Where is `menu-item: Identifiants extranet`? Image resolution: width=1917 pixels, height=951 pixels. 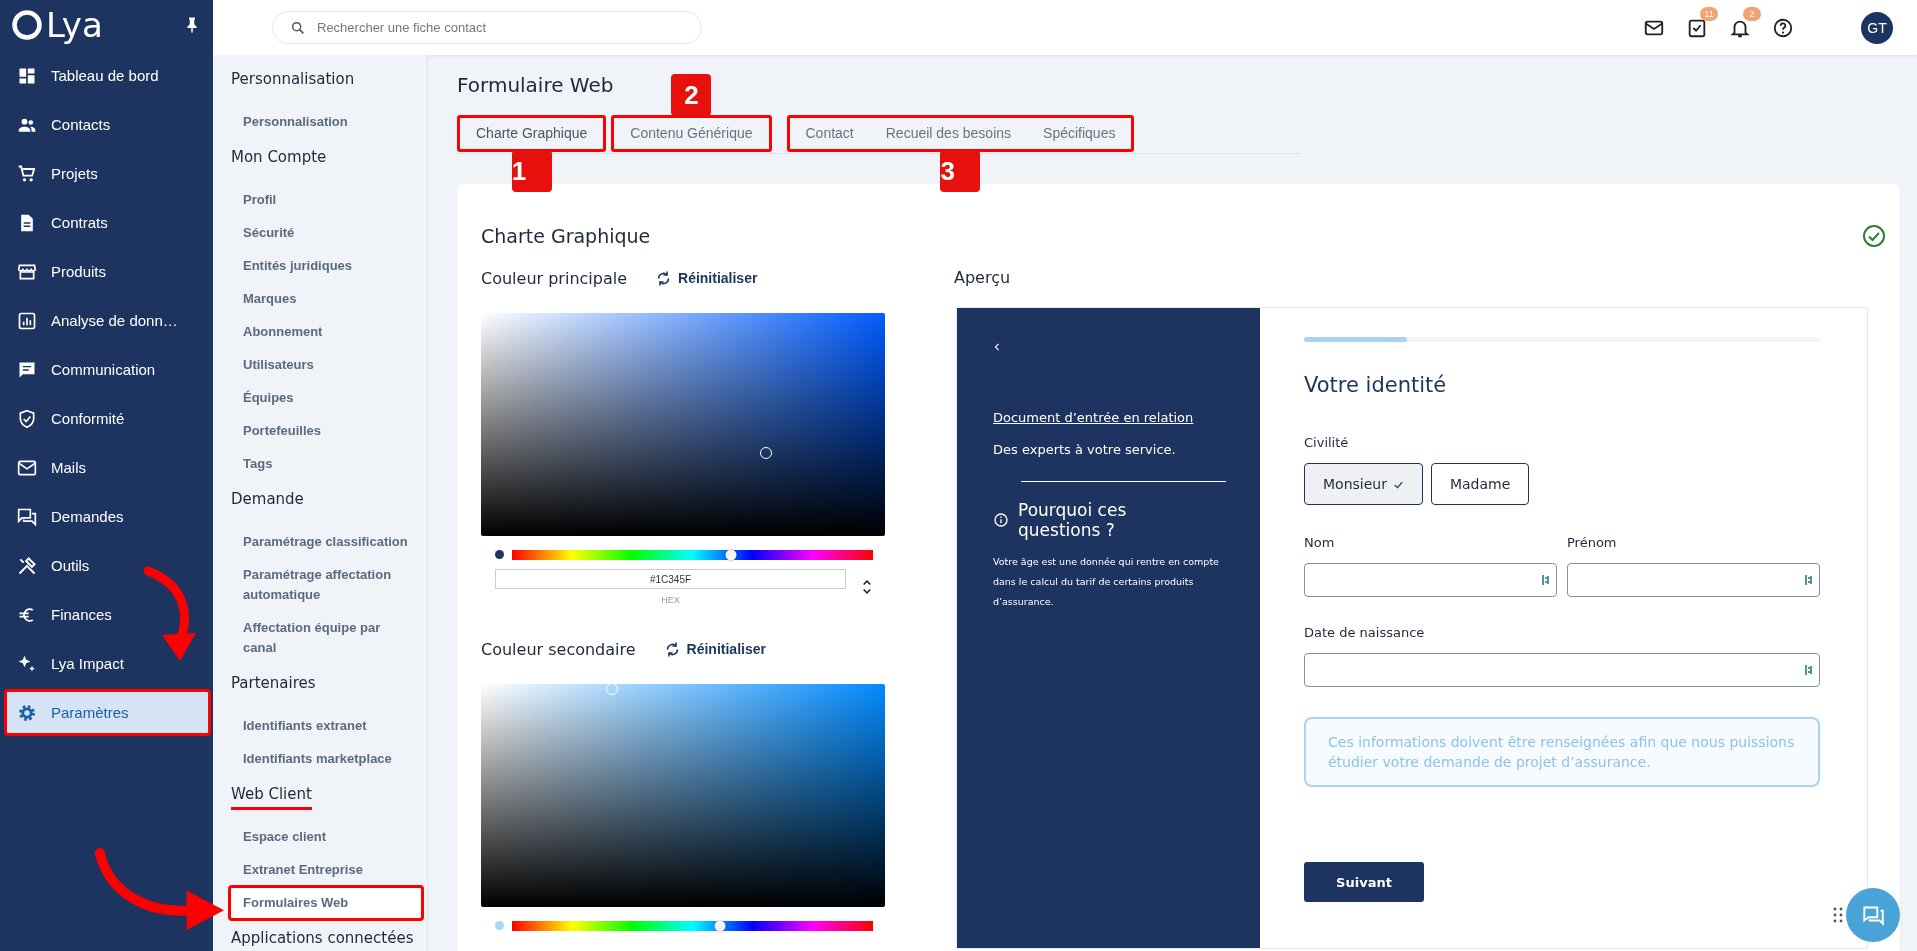
menu-item: Identifiants extranet is located at coordinates (326, 726).